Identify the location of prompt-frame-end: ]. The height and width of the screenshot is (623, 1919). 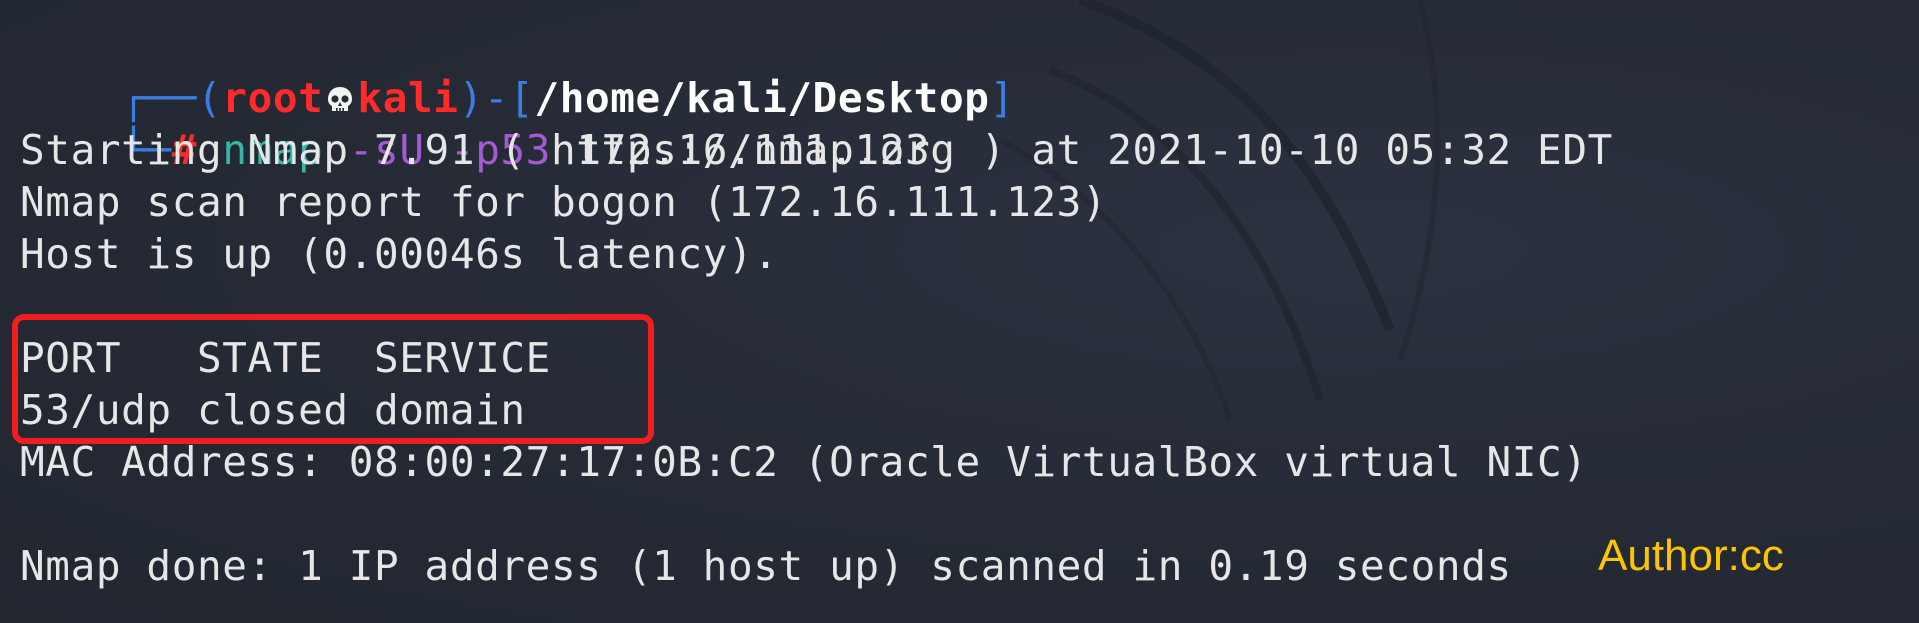
(1002, 98).